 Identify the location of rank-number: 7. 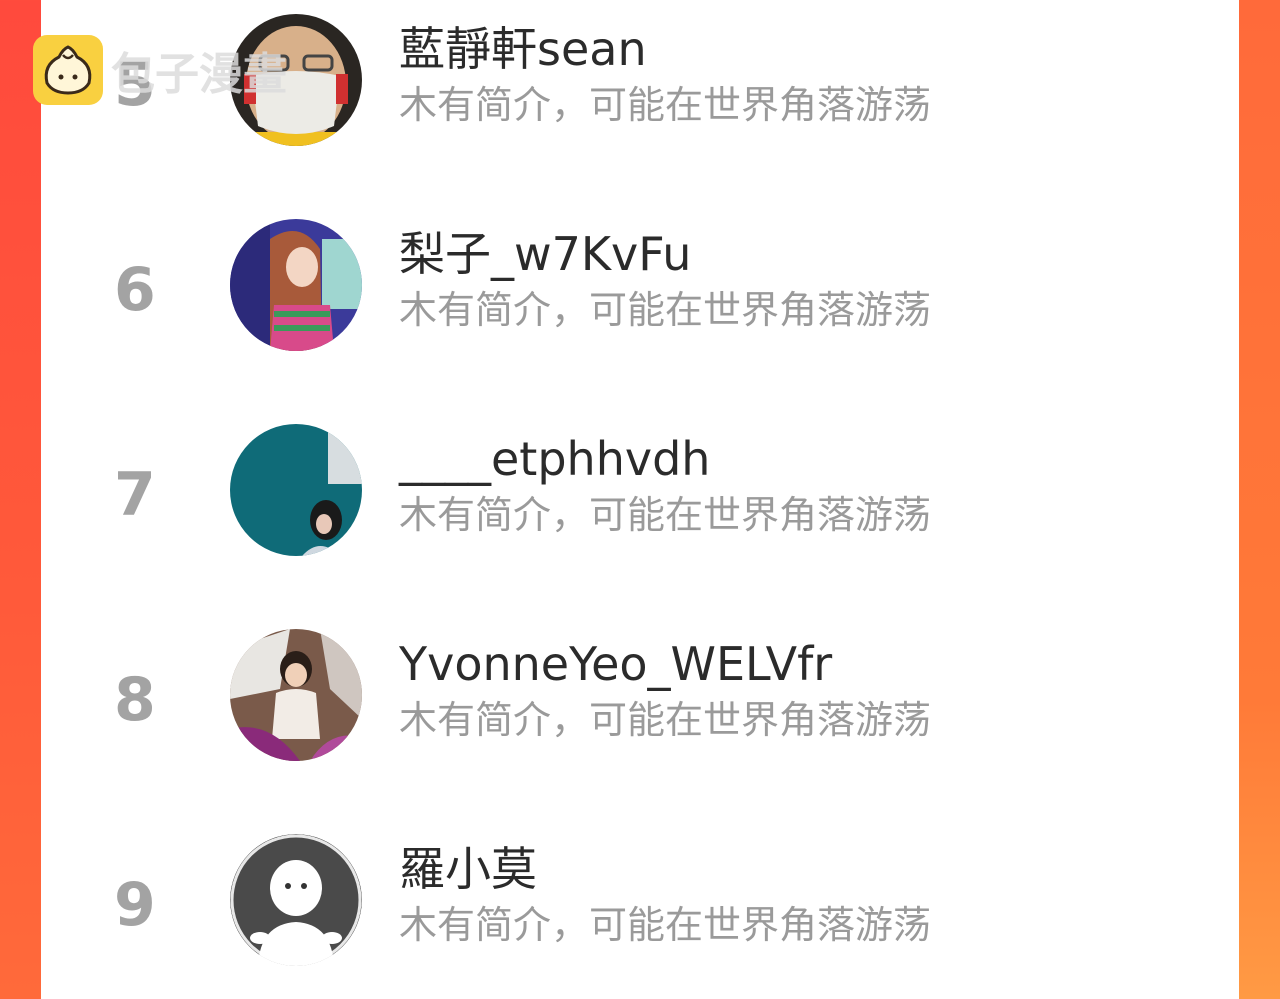
(135, 495).